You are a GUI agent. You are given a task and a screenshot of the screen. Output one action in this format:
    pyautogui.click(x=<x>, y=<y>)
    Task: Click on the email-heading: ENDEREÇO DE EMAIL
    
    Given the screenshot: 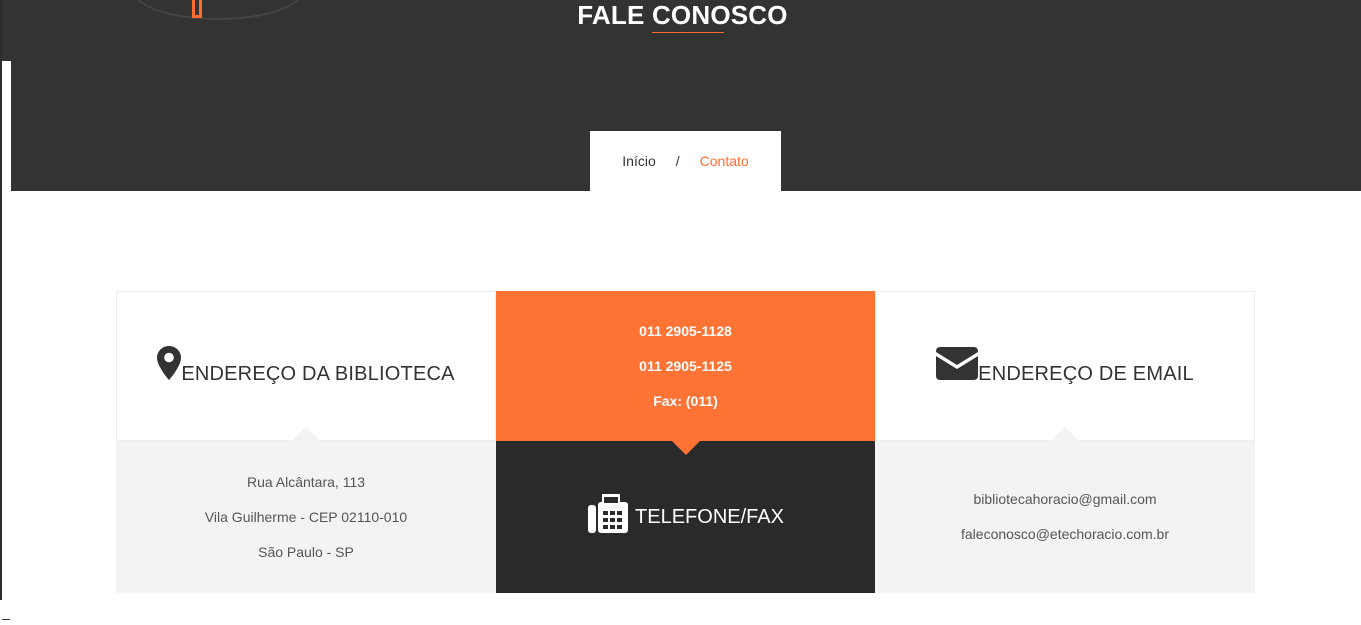 What is the action you would take?
    pyautogui.click(x=1065, y=366)
    